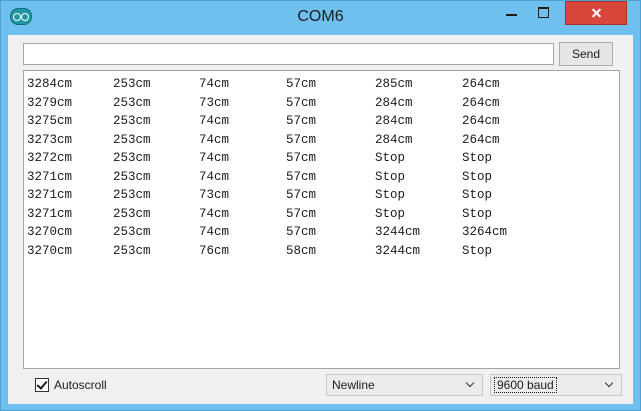 The width and height of the screenshot is (641, 411). What do you see at coordinates (214, 250) in the screenshot?
I see `output-value: 76cm` at bounding box center [214, 250].